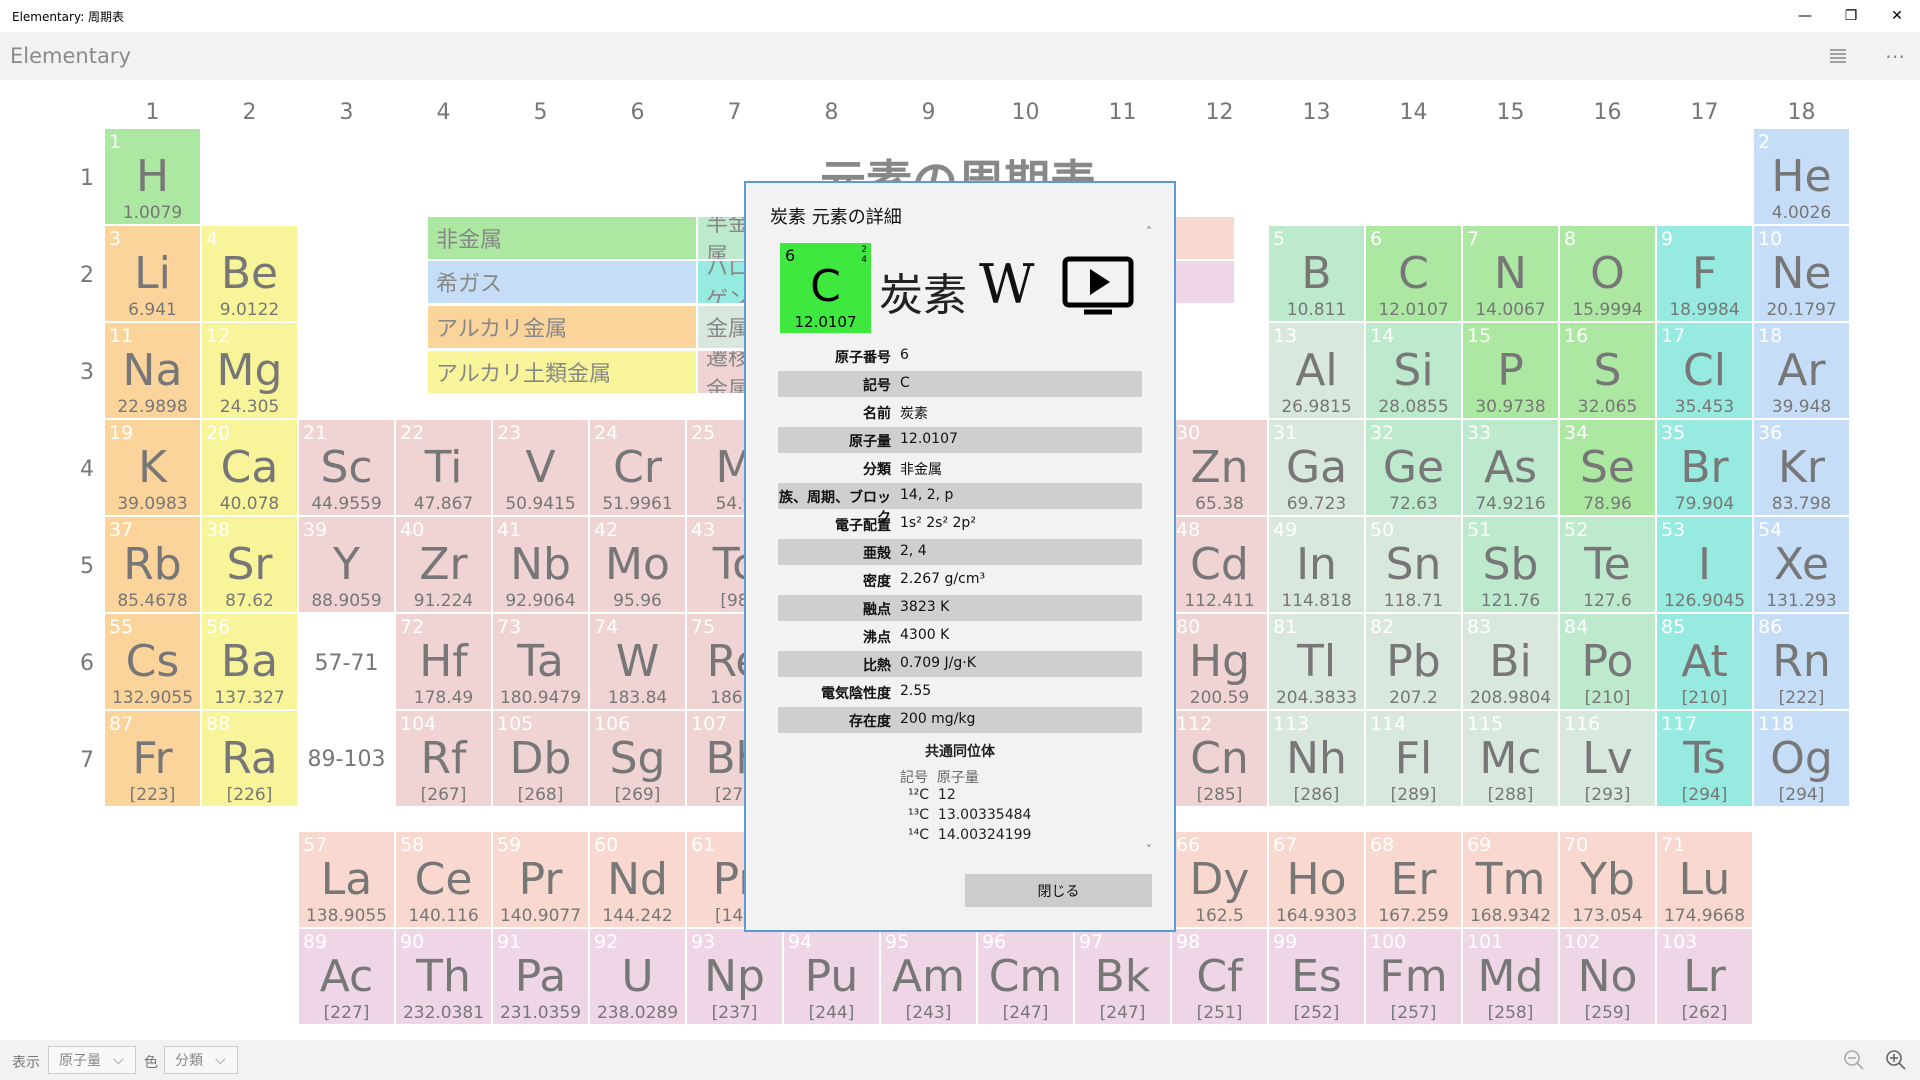  I want to click on list-button, so click(1838, 56).